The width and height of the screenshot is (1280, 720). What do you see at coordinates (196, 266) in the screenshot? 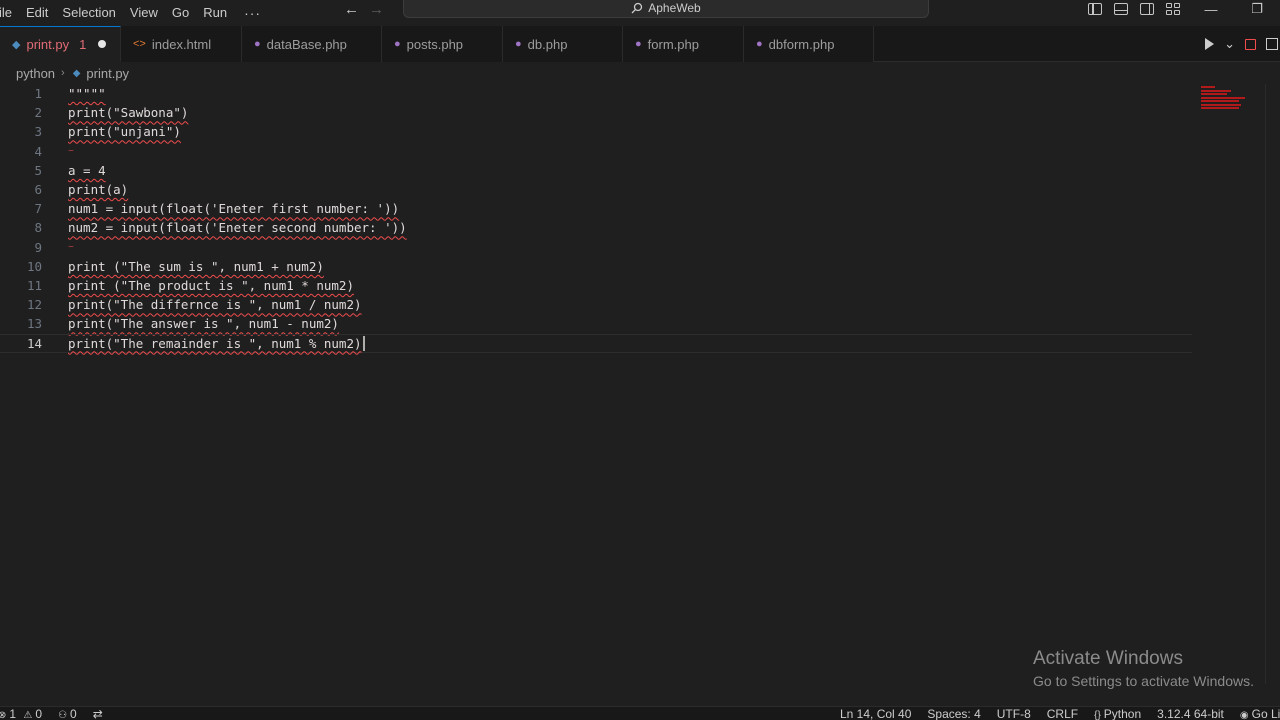
I see `code-text: print ("The sum is ", num1 + num2)` at bounding box center [196, 266].